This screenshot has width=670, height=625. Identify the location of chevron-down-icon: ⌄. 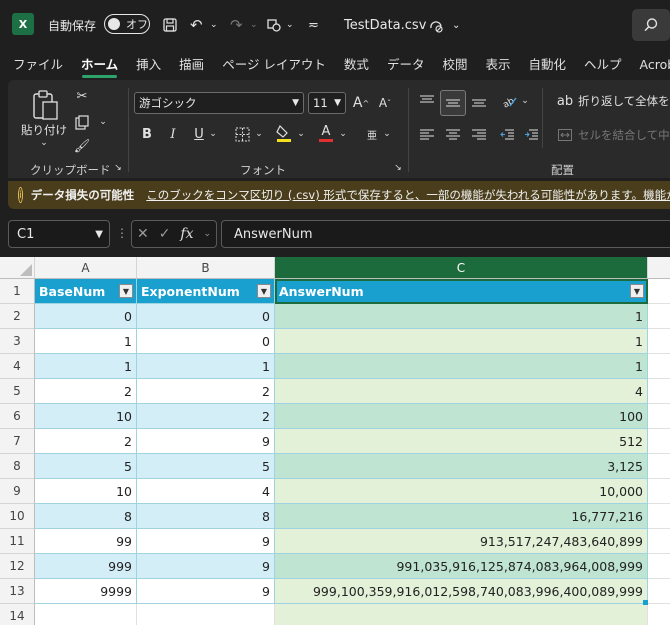
(207, 234).